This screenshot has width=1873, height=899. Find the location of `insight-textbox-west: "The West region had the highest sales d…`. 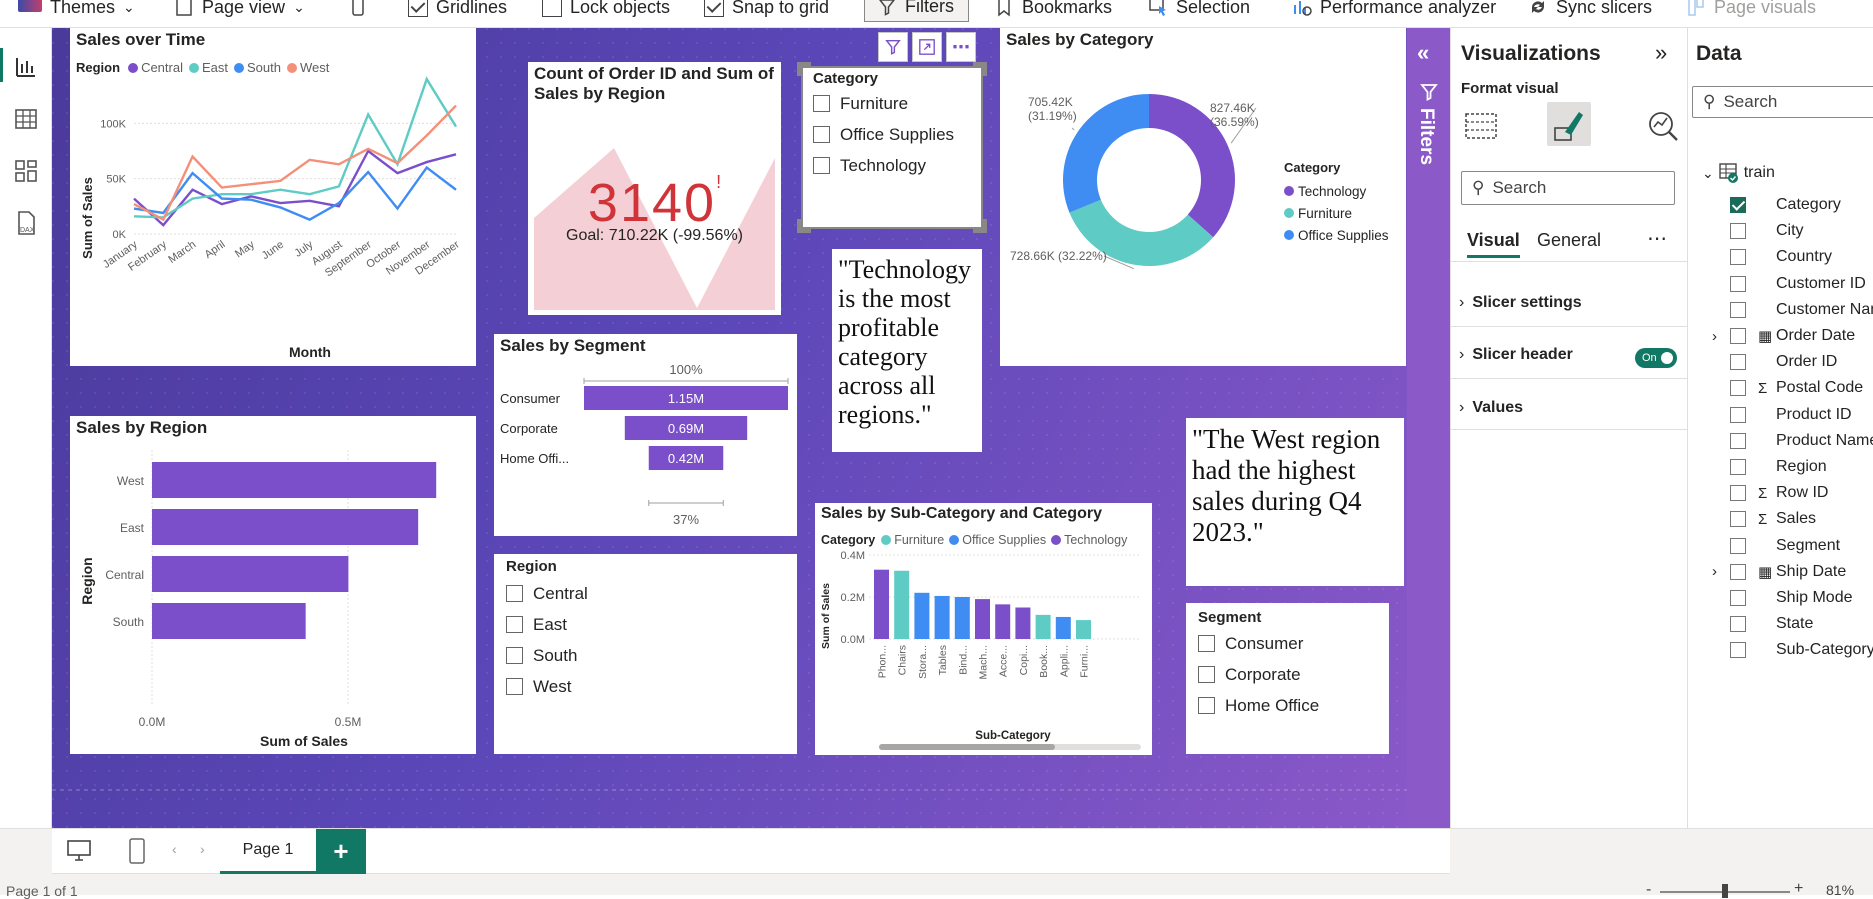

insight-textbox-west: "The West region had the highest sales d… is located at coordinates (1295, 502).